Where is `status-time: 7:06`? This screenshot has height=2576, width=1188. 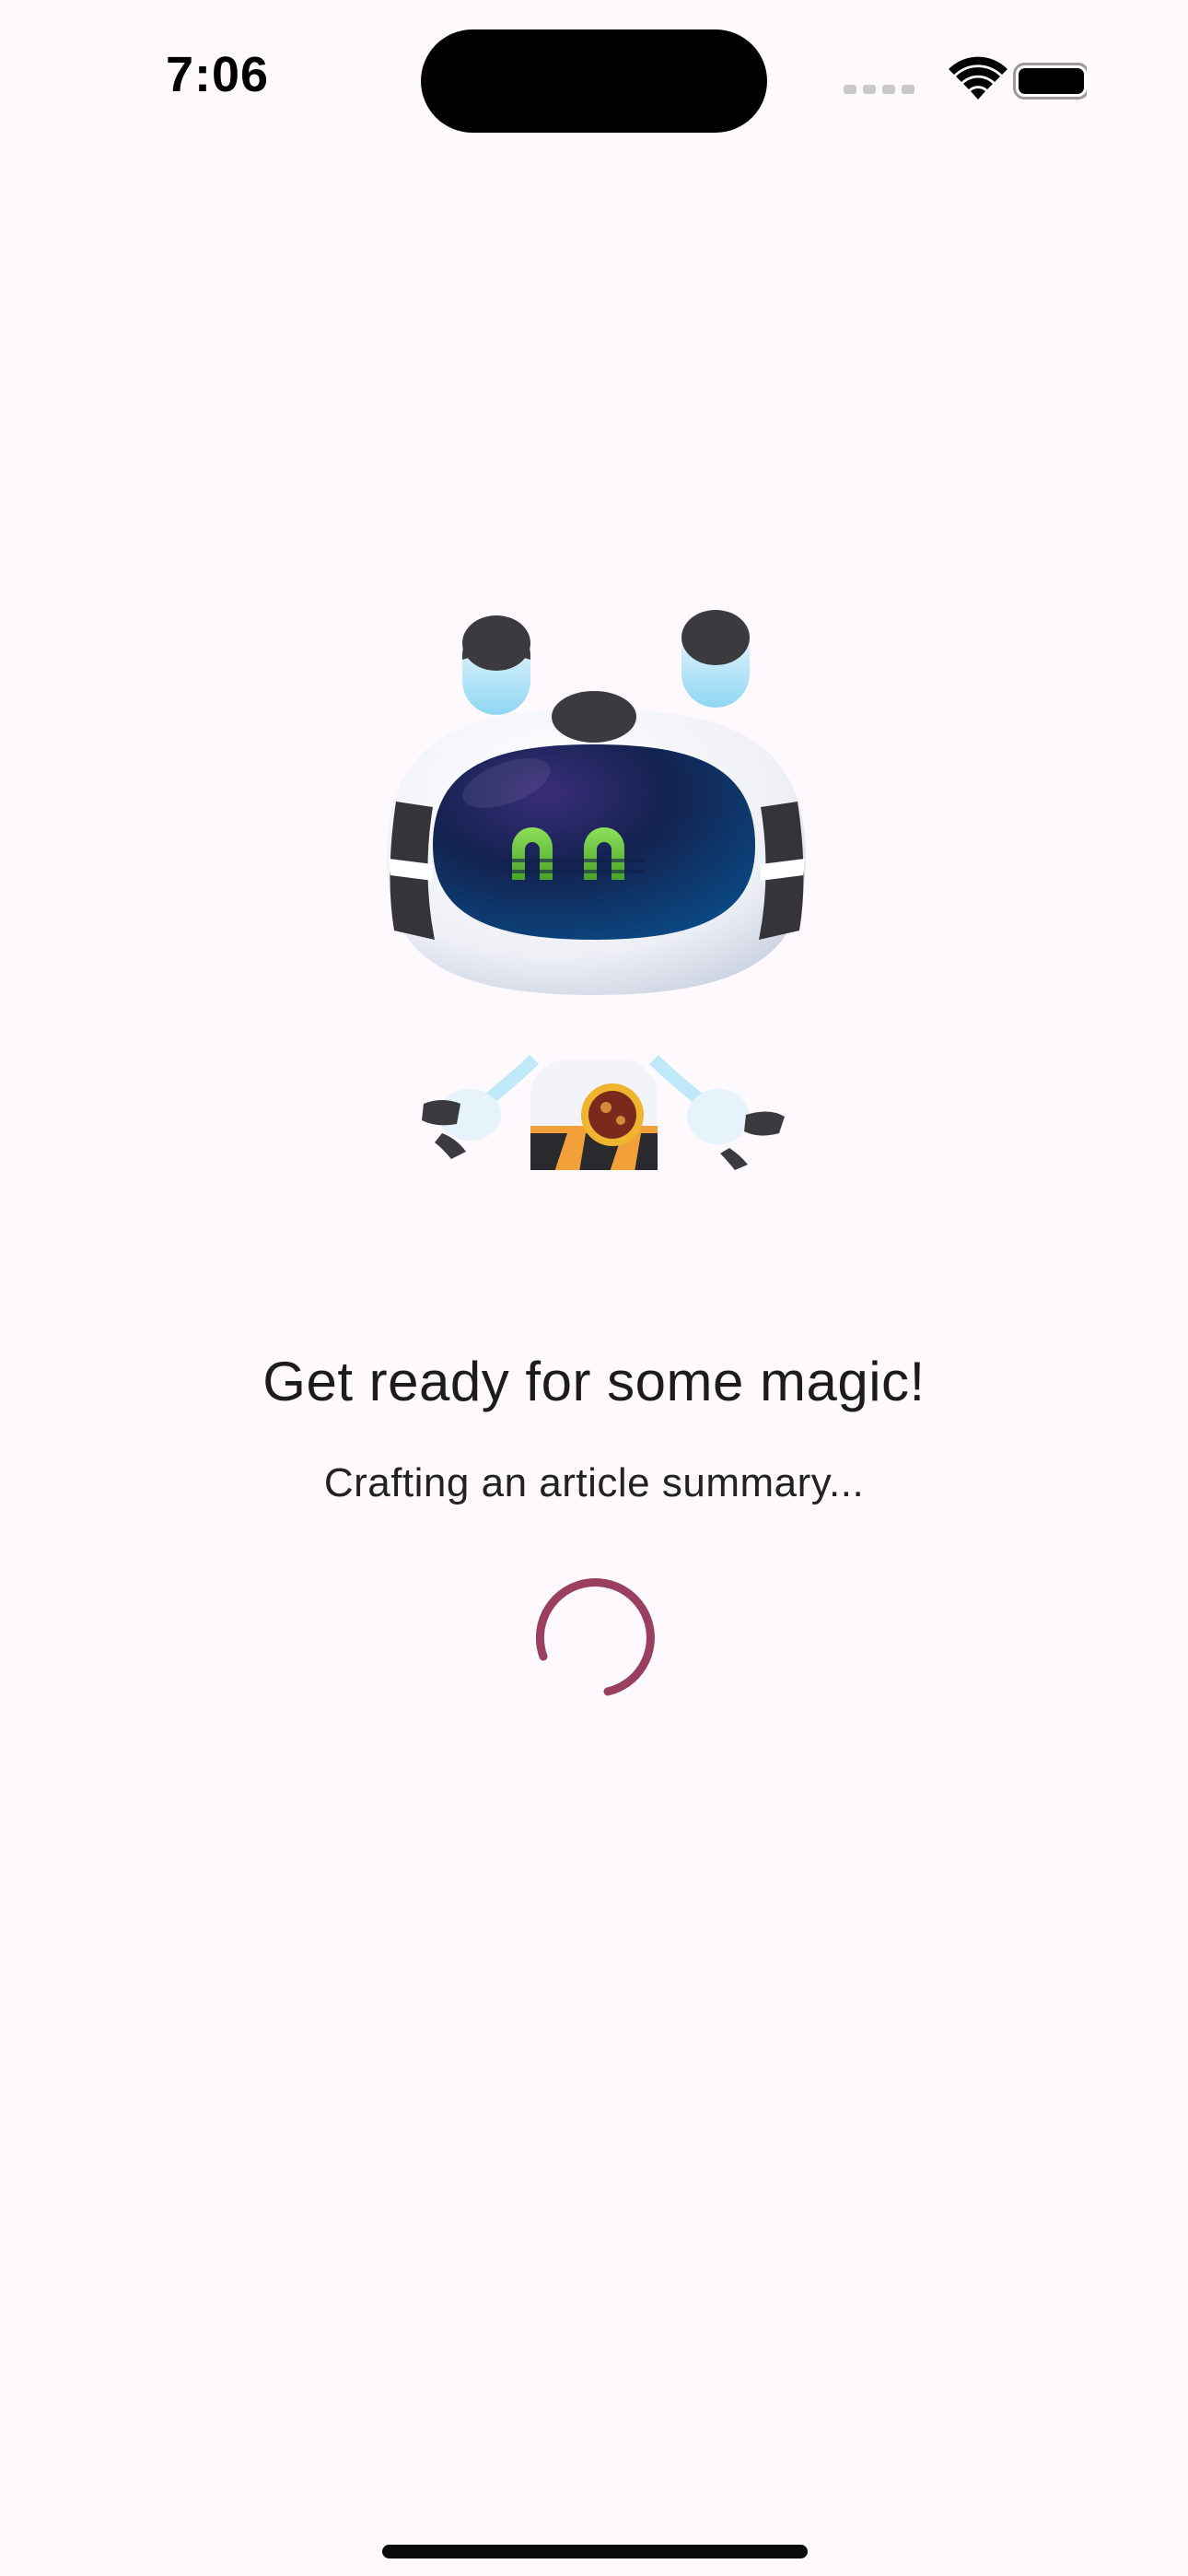 status-time: 7:06 is located at coordinates (218, 74).